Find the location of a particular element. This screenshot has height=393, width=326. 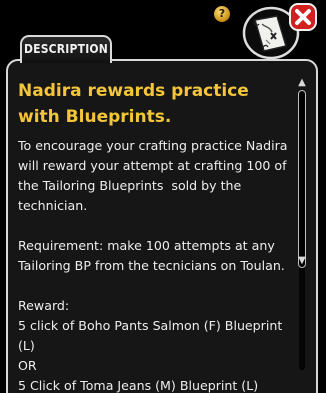

vertical-scrollbar: ▲ ▼ is located at coordinates (302, 228).